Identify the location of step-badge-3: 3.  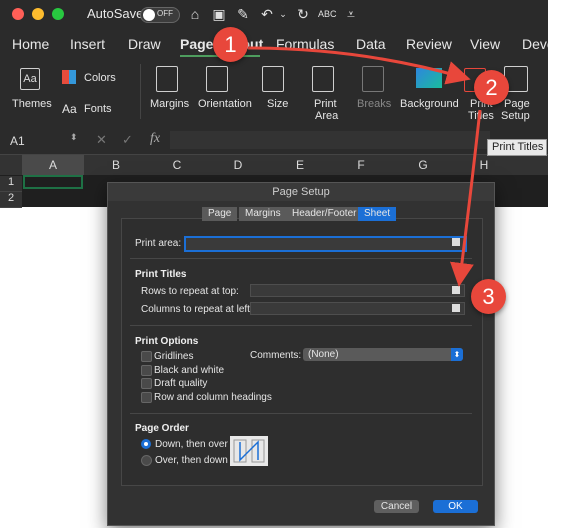
(488, 296).